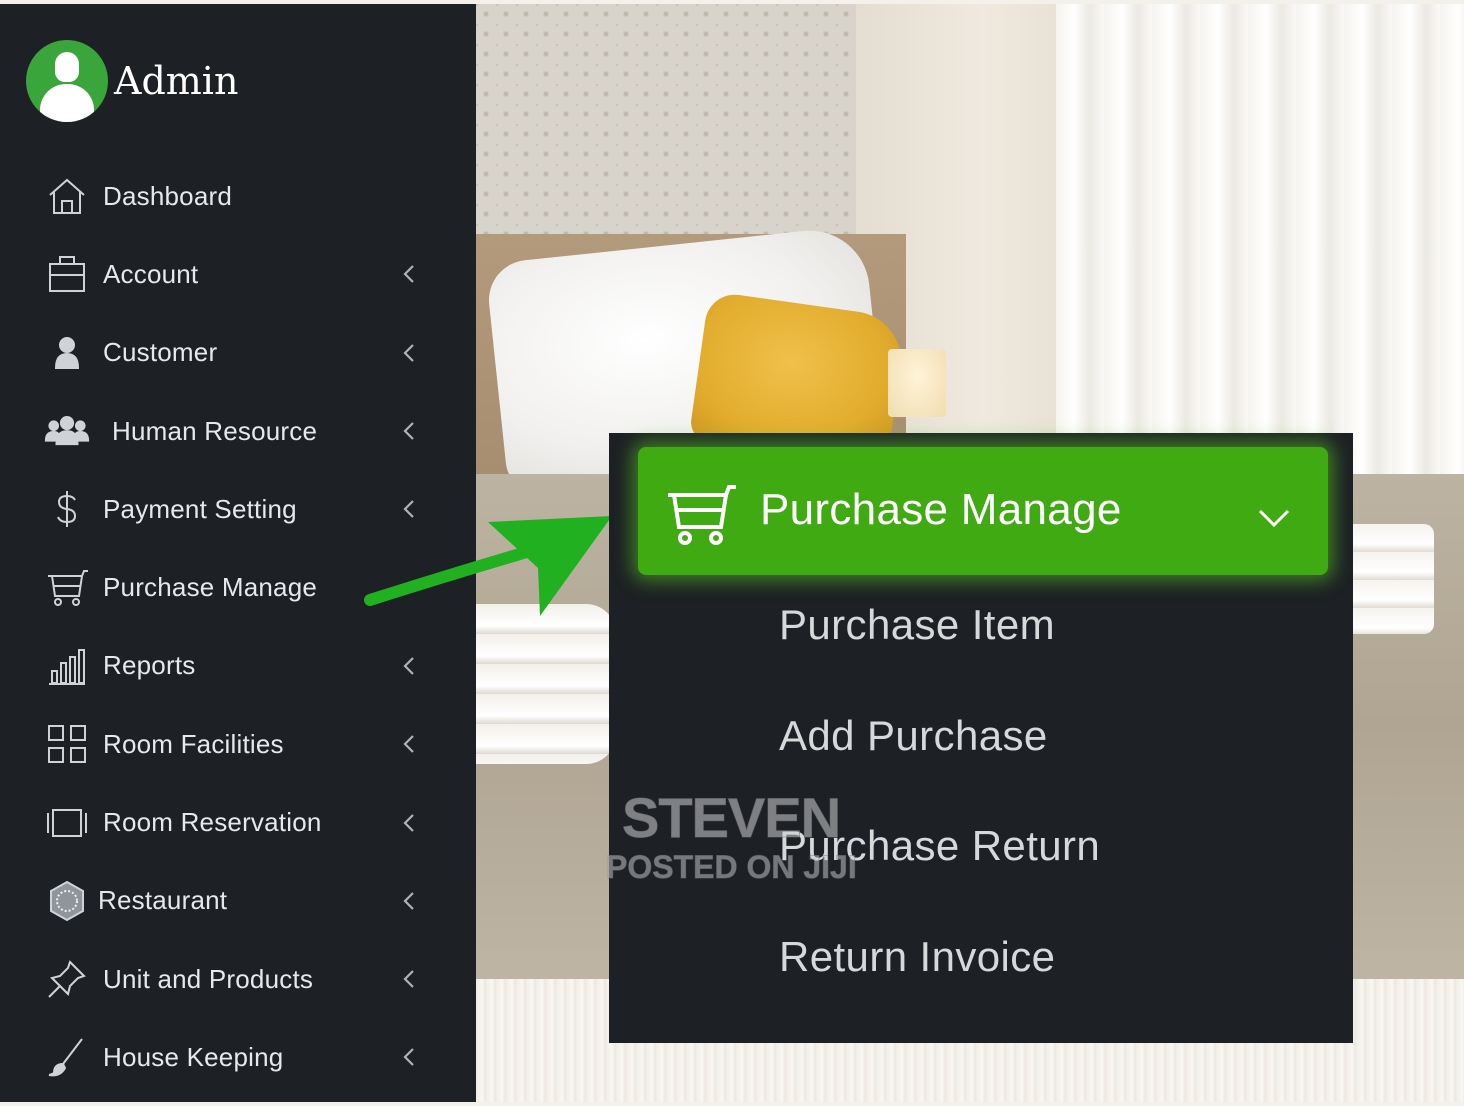  I want to click on user-icon, so click(67, 353).